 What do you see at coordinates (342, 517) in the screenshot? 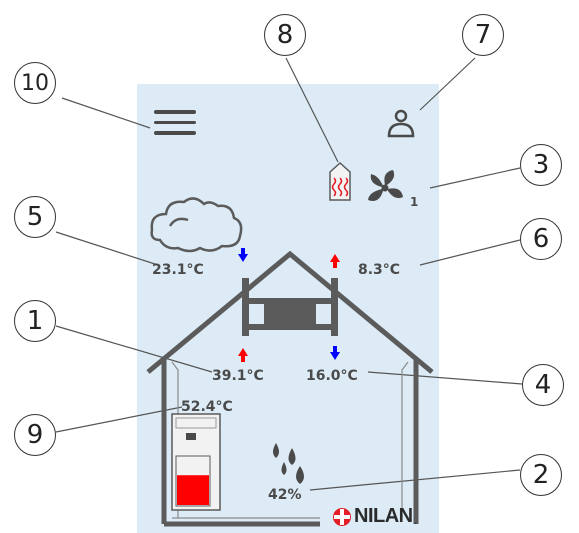
I see `nilan-logo-icon` at bounding box center [342, 517].